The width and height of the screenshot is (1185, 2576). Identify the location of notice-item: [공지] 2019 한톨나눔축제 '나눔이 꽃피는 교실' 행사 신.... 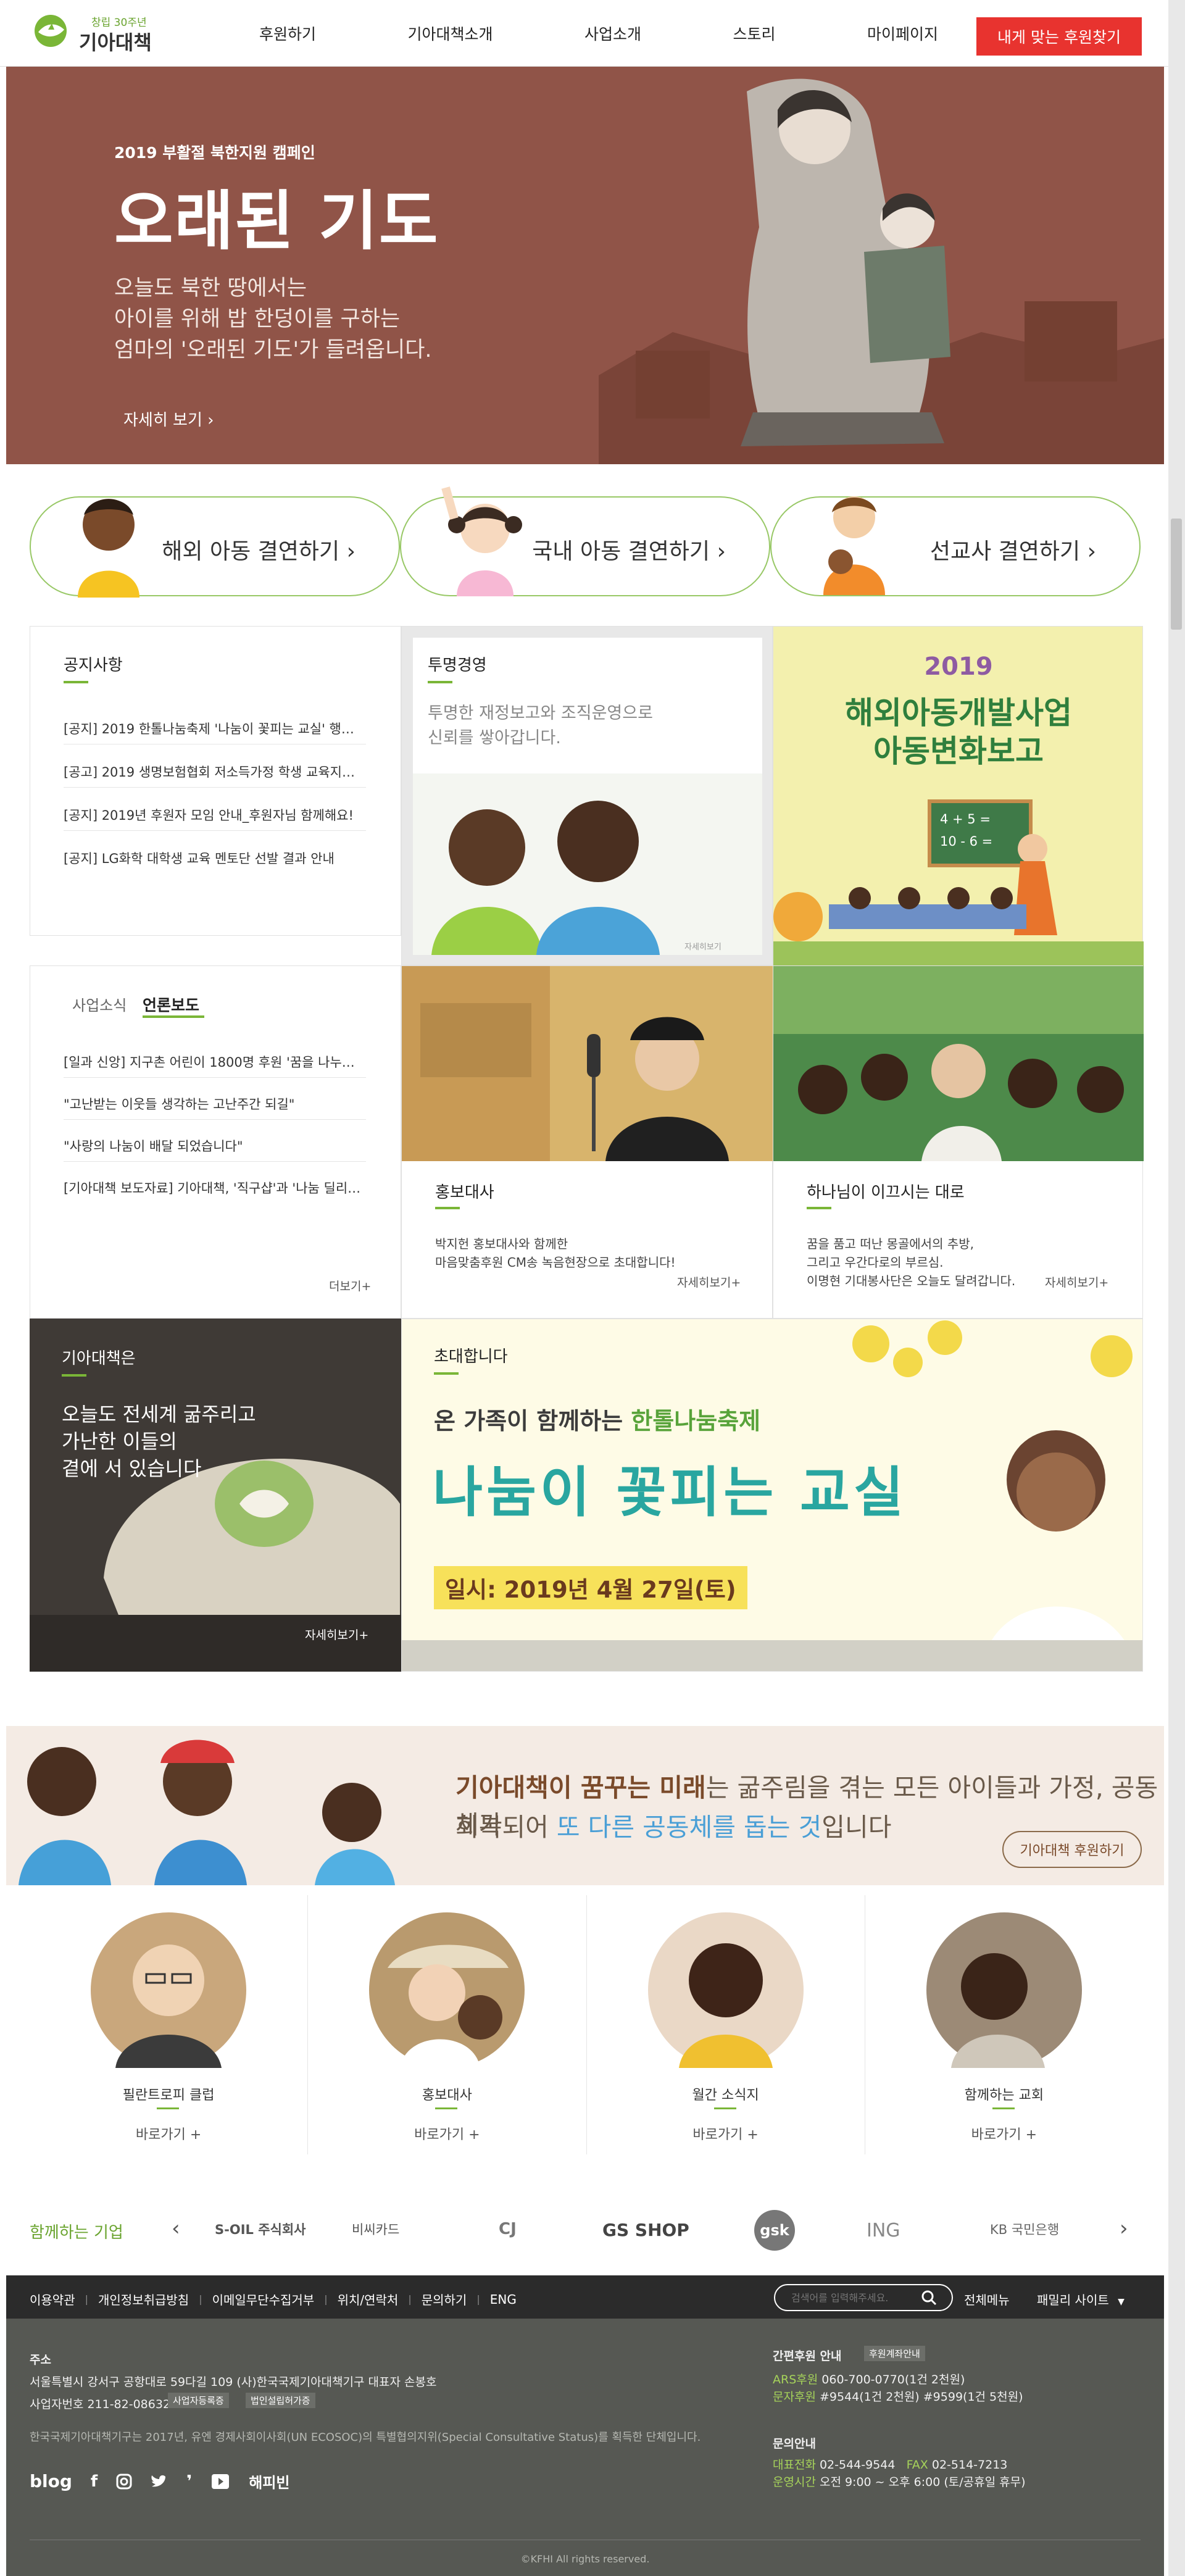
(215, 729).